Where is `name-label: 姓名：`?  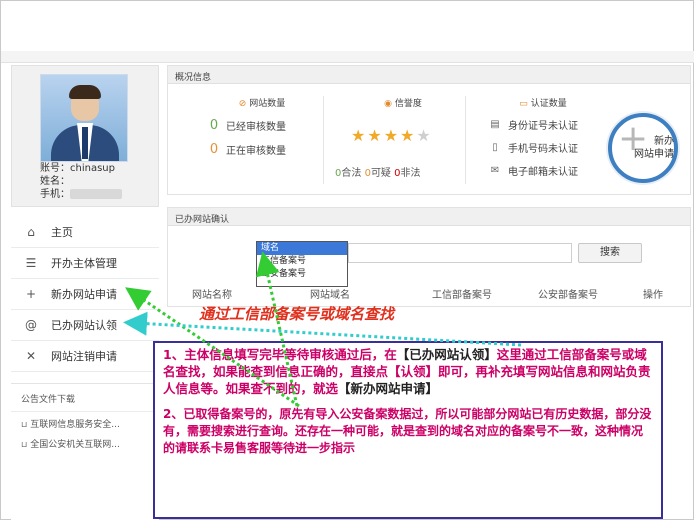 name-label: 姓名： is located at coordinates (55, 181).